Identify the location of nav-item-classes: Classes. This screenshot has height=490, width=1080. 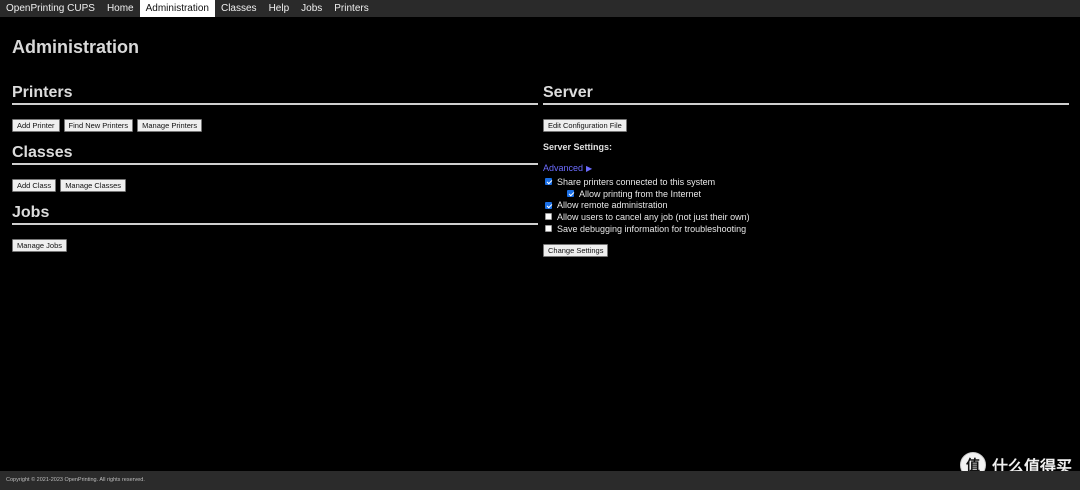
(239, 8).